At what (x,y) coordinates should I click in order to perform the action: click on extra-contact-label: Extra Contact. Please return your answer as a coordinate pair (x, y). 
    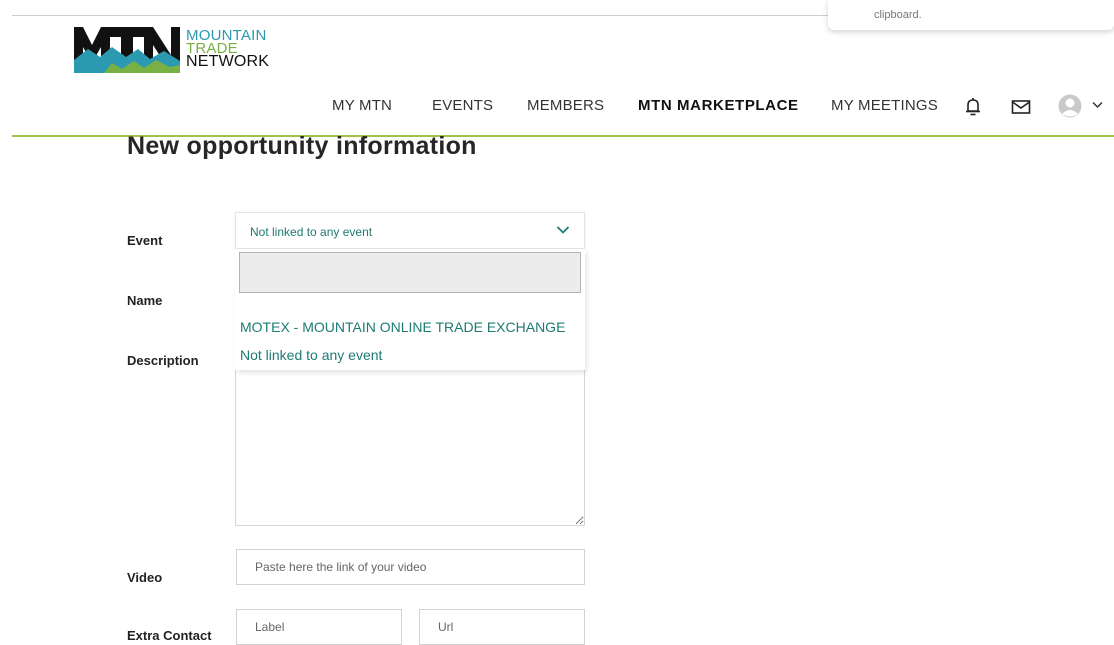
    Looking at the image, I should click on (169, 635).